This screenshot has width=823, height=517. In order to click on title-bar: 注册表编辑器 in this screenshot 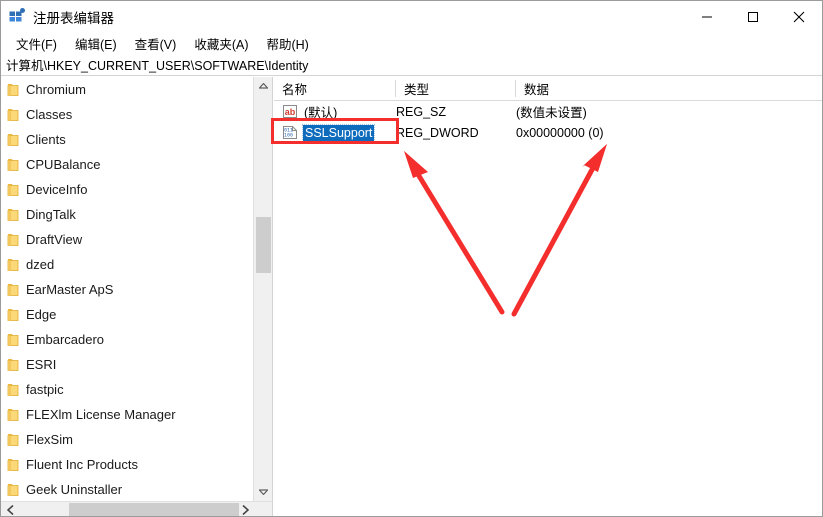, I will do `click(411, 16)`.